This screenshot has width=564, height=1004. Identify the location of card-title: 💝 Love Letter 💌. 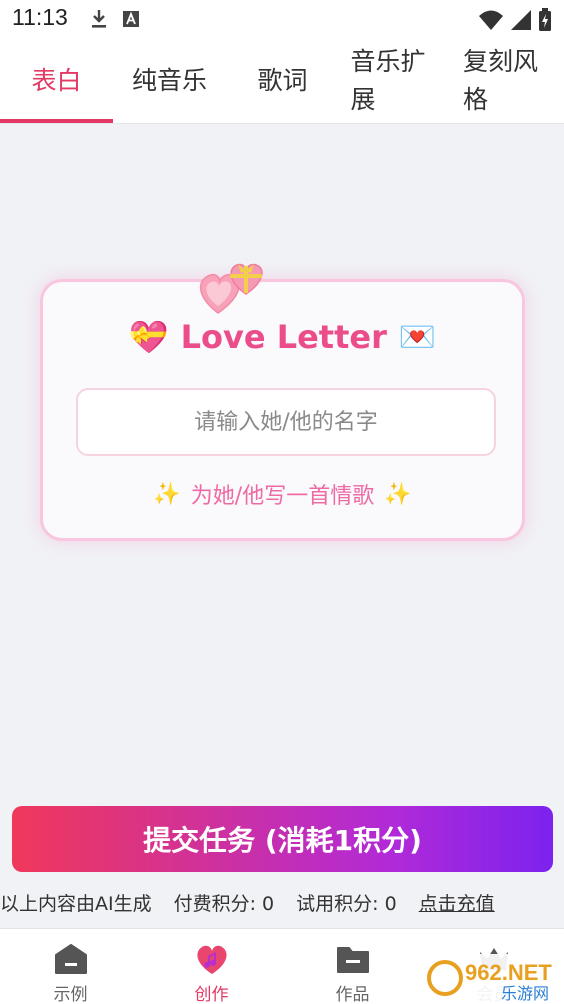
(282, 337).